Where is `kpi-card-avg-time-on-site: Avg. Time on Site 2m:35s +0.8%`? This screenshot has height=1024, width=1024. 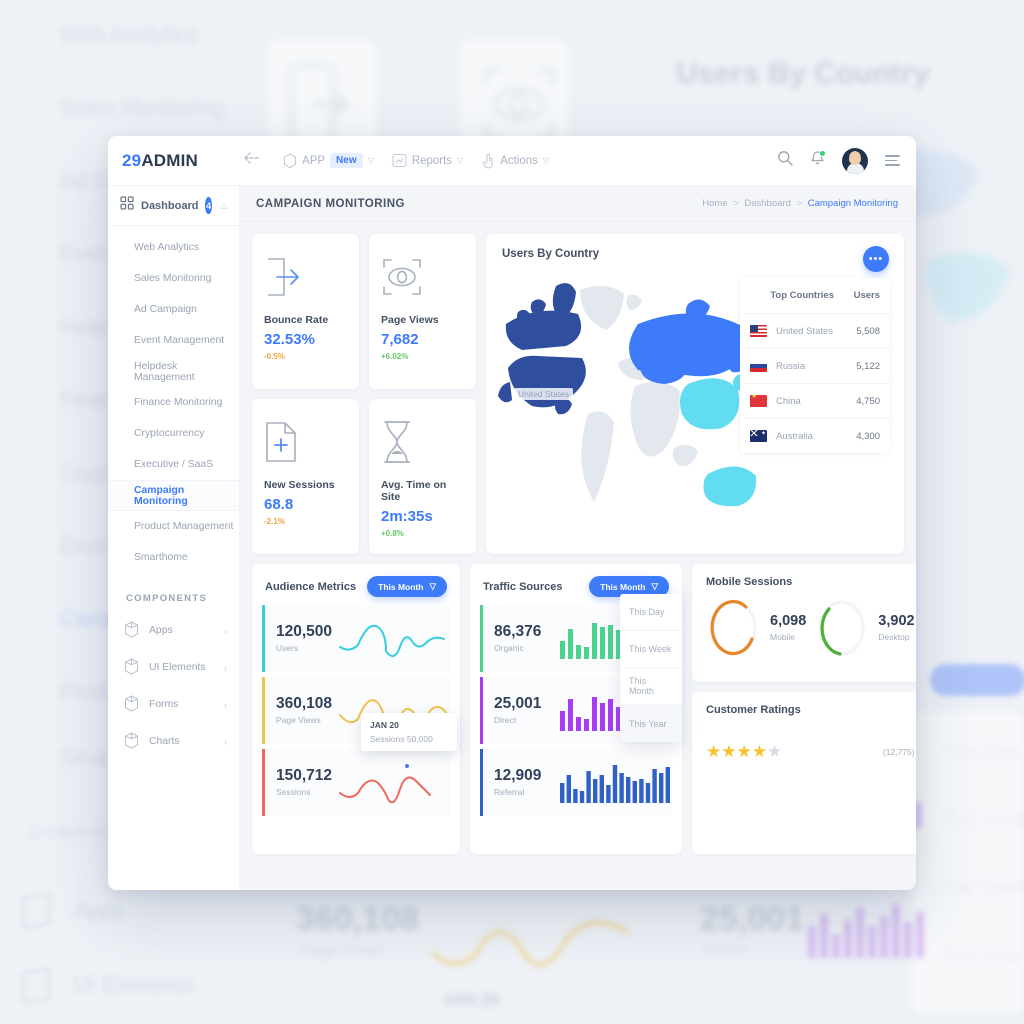 kpi-card-avg-time-on-site: Avg. Time on Site 2m:35s +0.8% is located at coordinates (422, 476).